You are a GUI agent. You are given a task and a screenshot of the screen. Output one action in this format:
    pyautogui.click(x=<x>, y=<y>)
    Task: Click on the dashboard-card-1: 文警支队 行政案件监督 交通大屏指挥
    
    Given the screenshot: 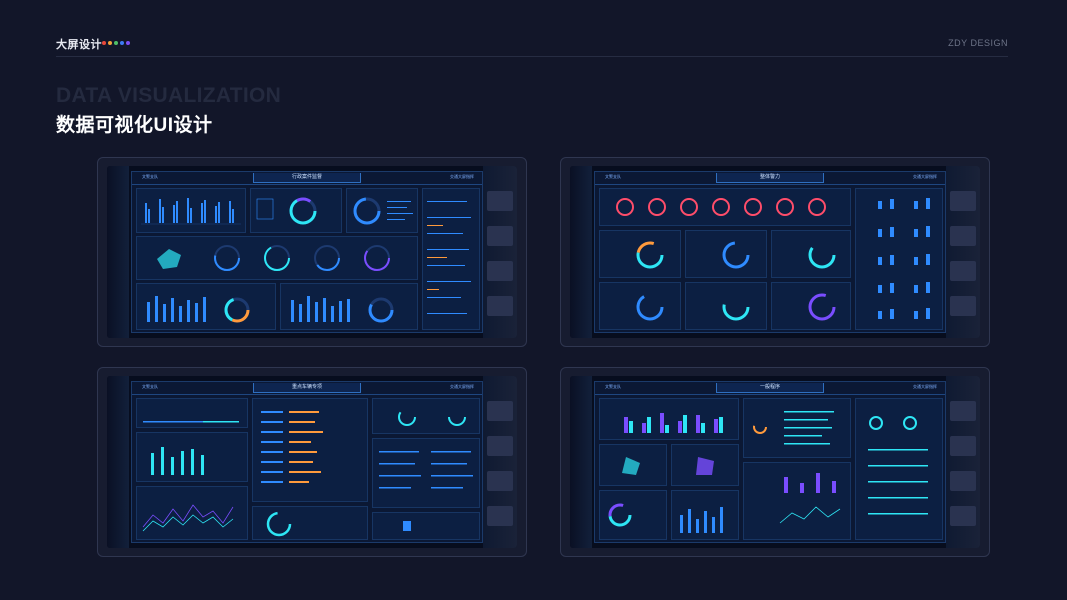 What is the action you would take?
    pyautogui.click(x=312, y=252)
    